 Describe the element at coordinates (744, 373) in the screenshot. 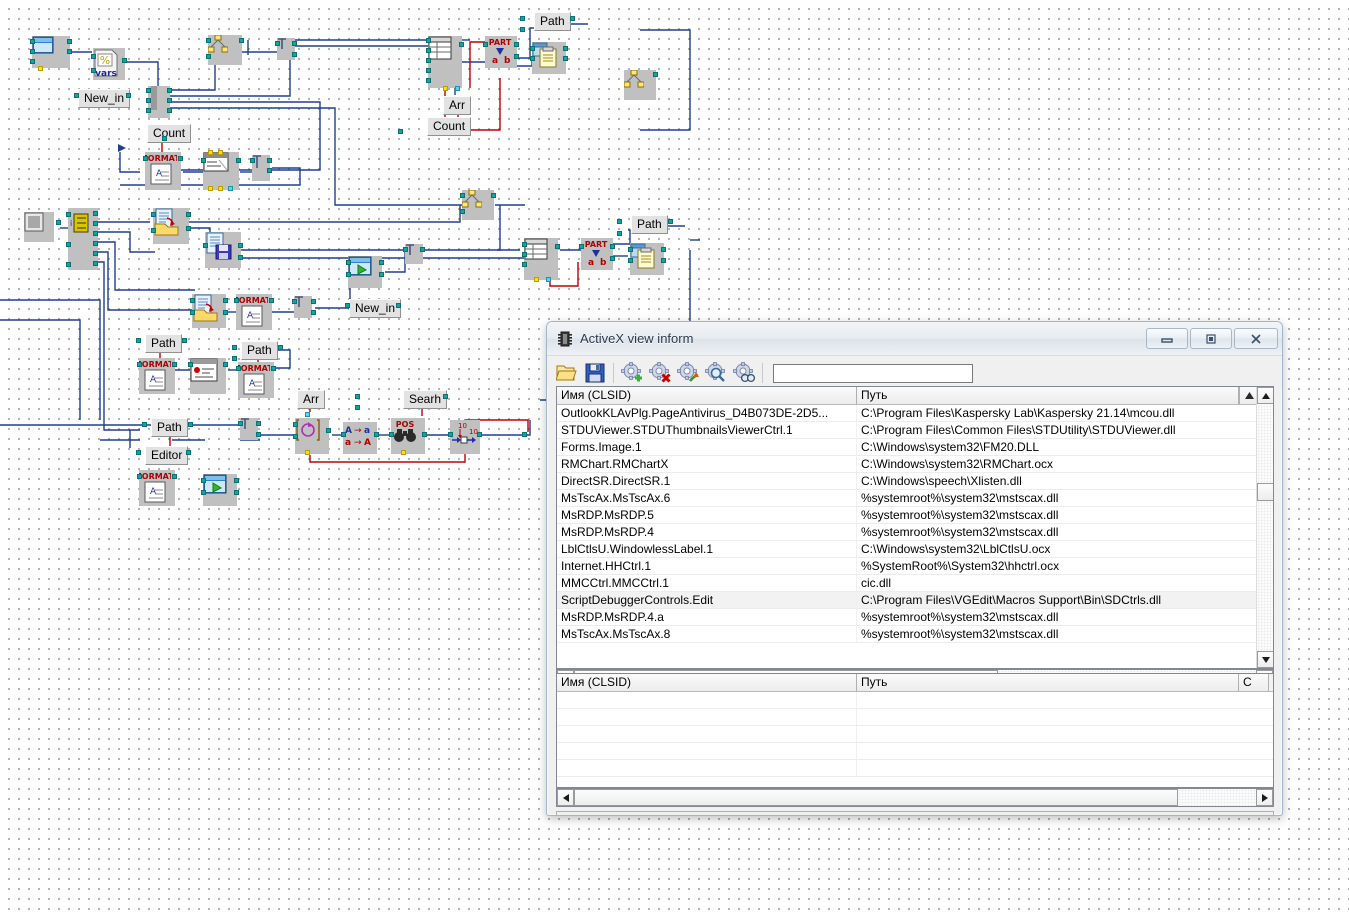

I see `inspect-button` at that location.